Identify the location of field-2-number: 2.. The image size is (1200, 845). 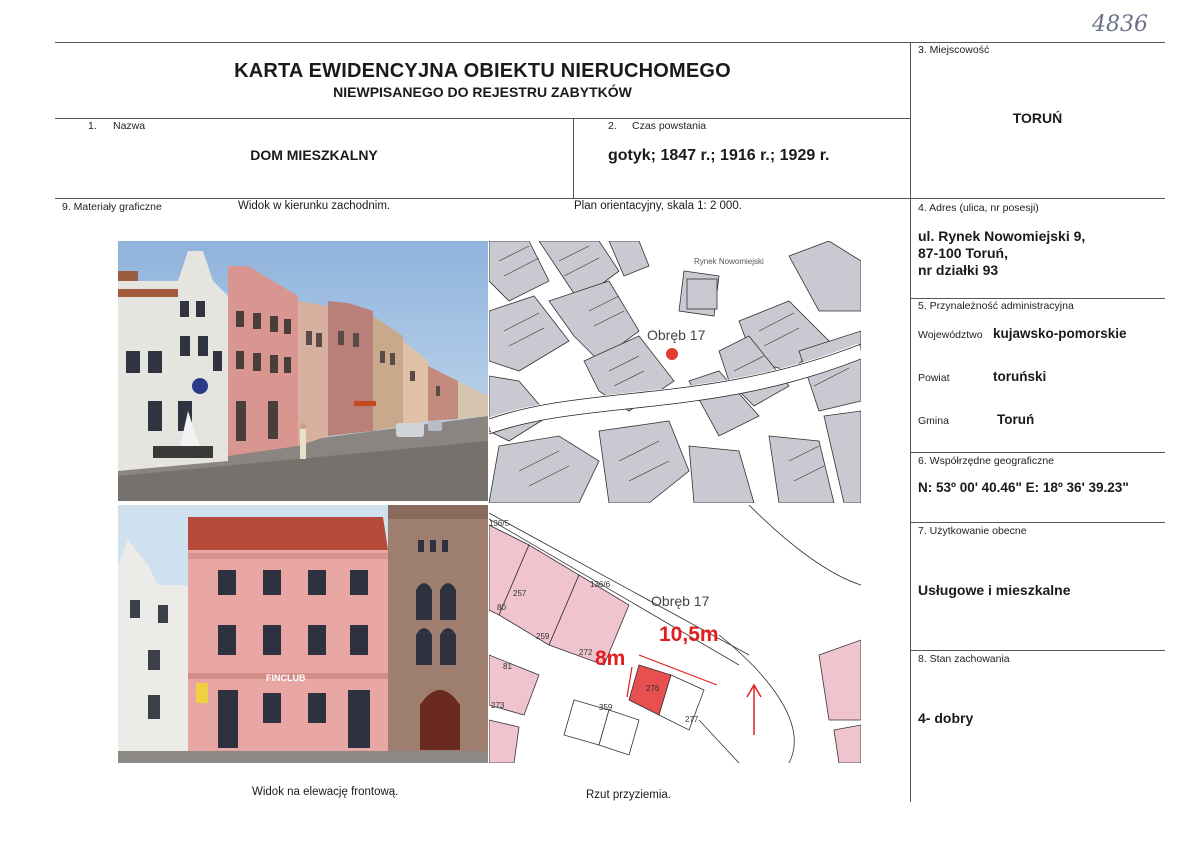
(612, 126).